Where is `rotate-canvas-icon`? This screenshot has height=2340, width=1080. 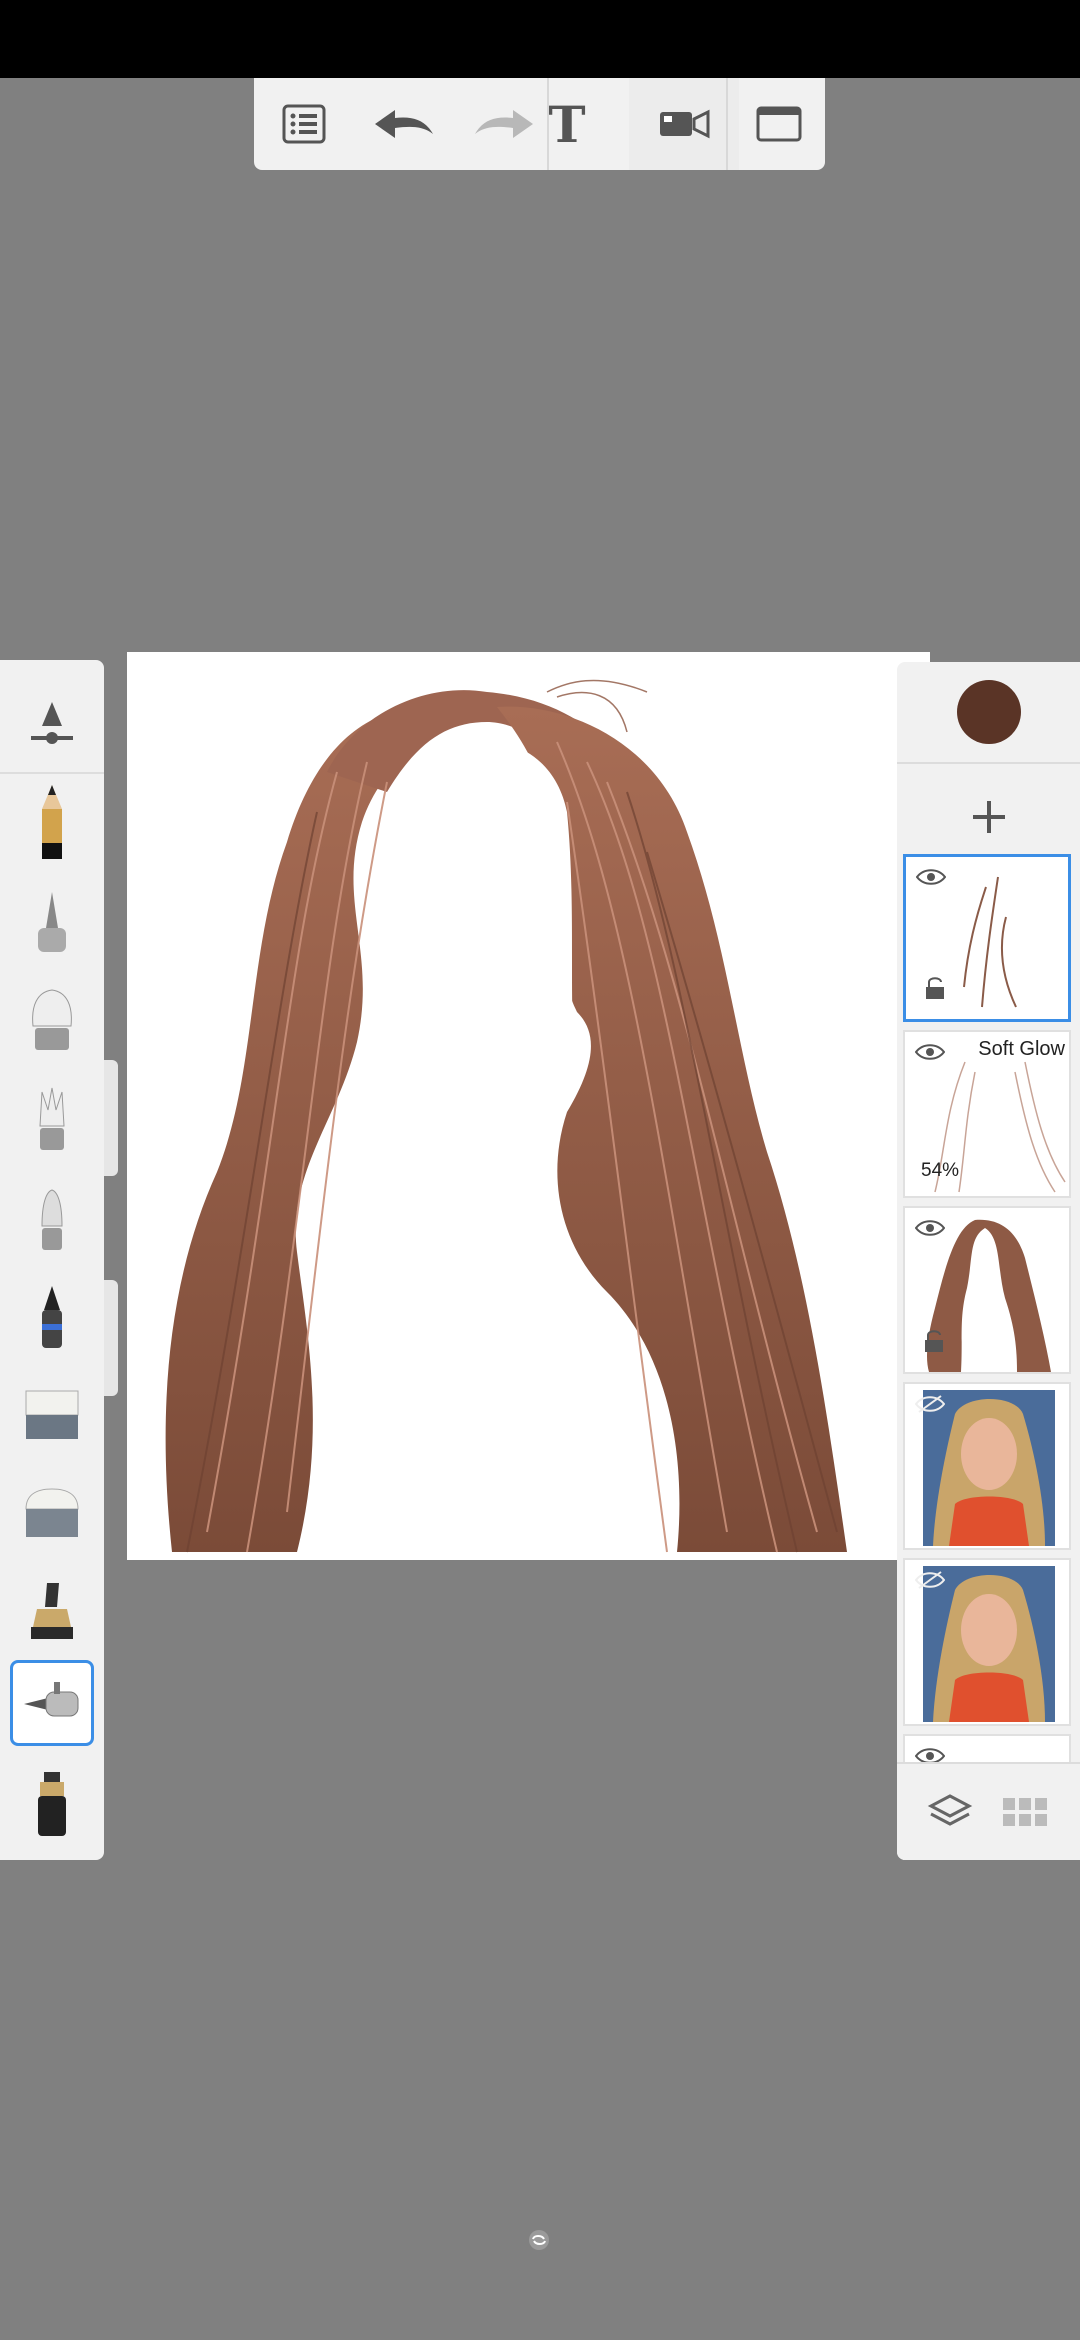 rotate-canvas-icon is located at coordinates (539, 2240).